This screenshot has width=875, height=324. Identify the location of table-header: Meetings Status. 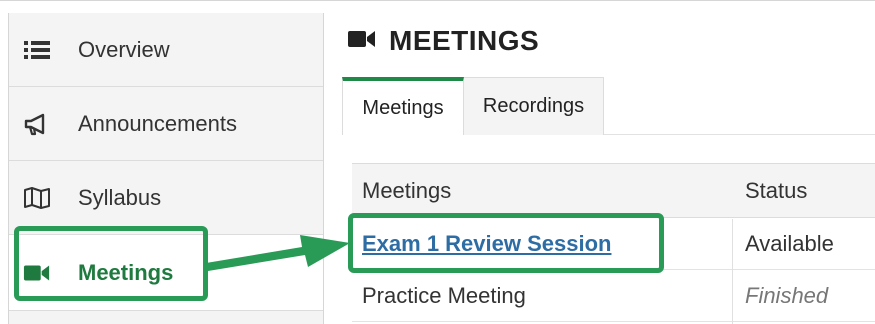
(613, 190).